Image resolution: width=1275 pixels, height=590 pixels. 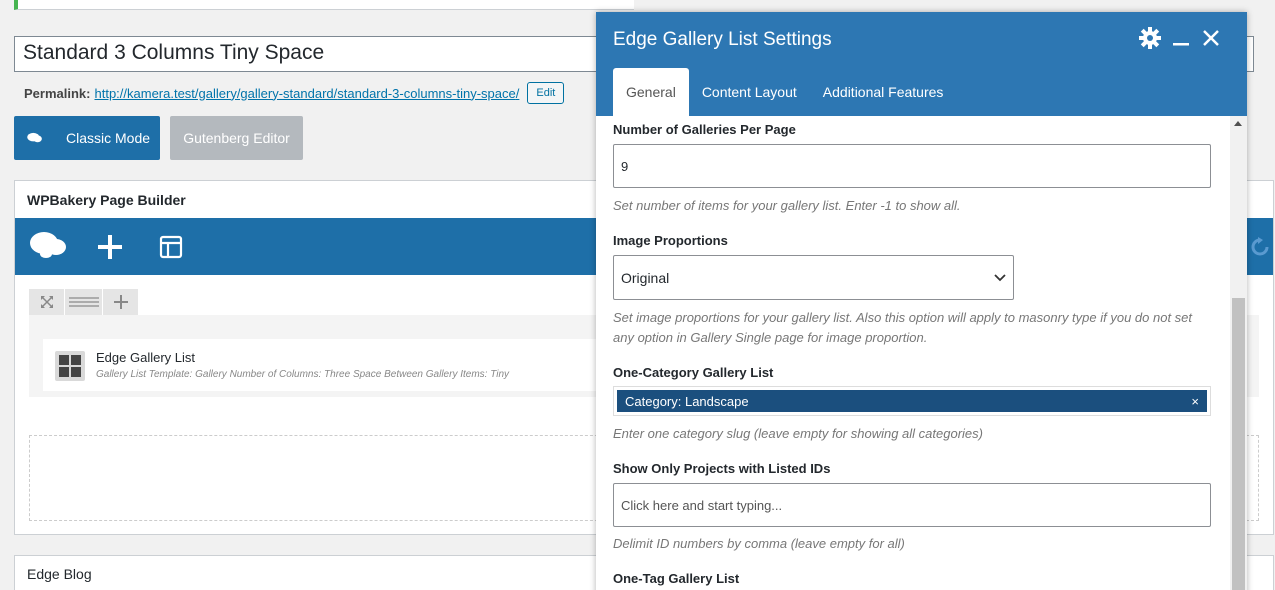 I want to click on tab-additional-features: Additional Features, so click(x=883, y=92).